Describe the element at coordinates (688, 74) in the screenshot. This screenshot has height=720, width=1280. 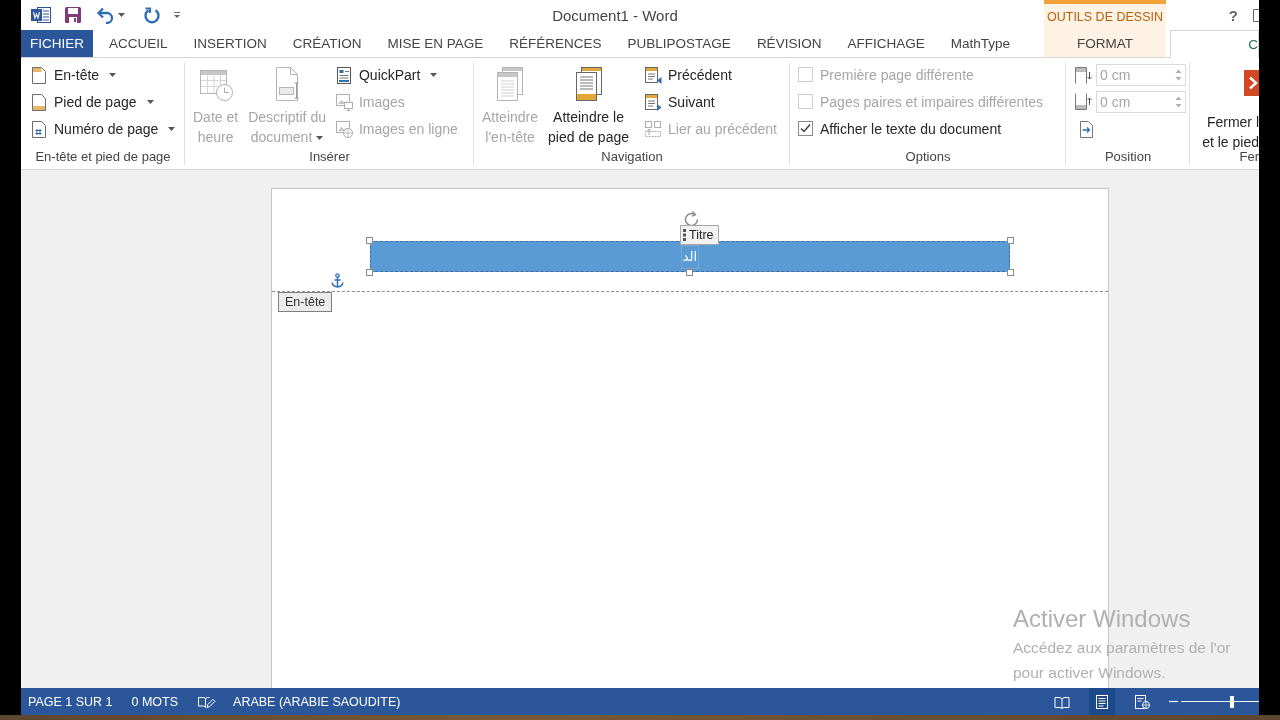
I see `previous-button: Précédent` at that location.